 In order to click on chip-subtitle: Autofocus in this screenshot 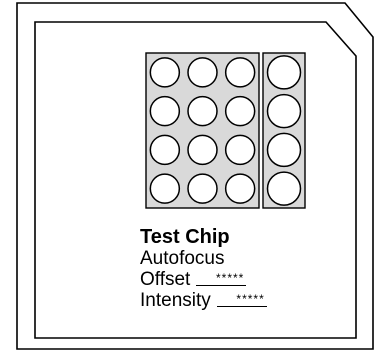, I will do `click(182, 258)`.